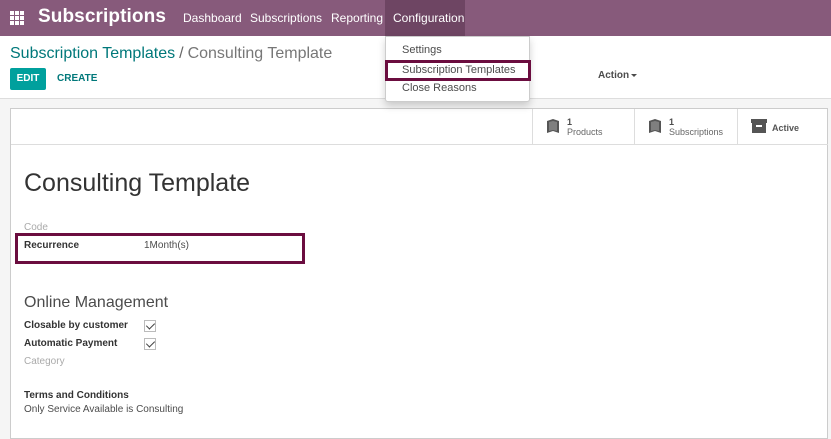  I want to click on menu-reporting: Reporting, so click(357, 18).